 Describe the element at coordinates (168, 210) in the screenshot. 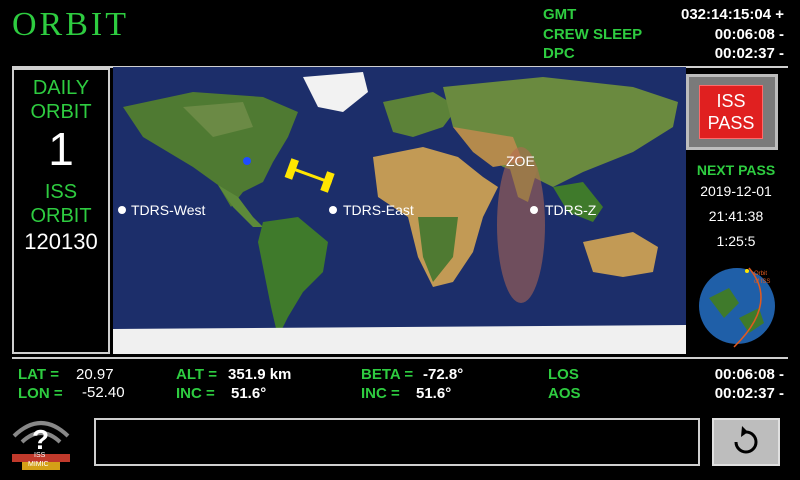

I see `tdrs-west-label: TDRS-West` at that location.